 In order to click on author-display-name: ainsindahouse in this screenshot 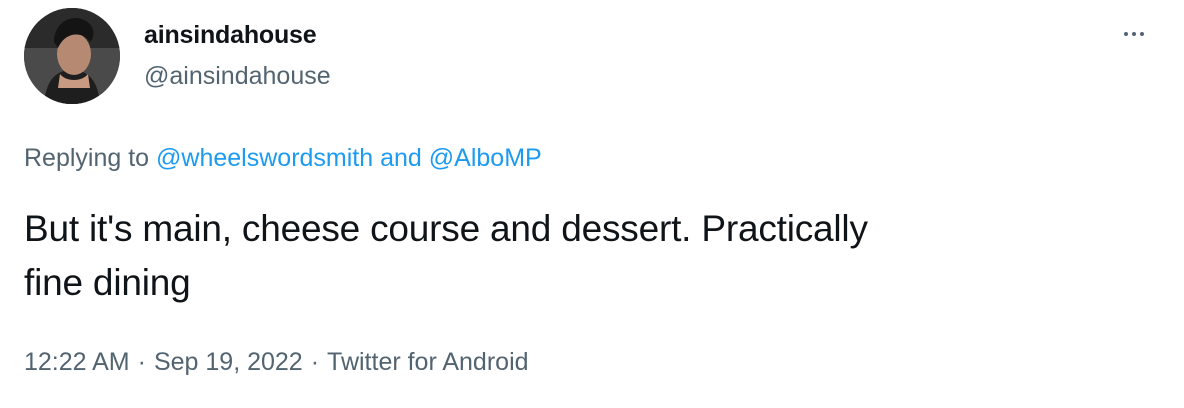, I will do `click(230, 35)`.